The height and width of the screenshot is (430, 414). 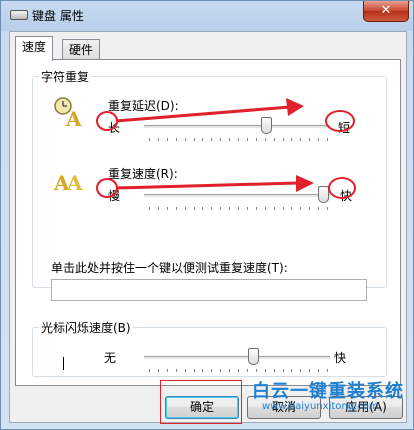 I want to click on keyboard-icon, so click(x=19, y=15).